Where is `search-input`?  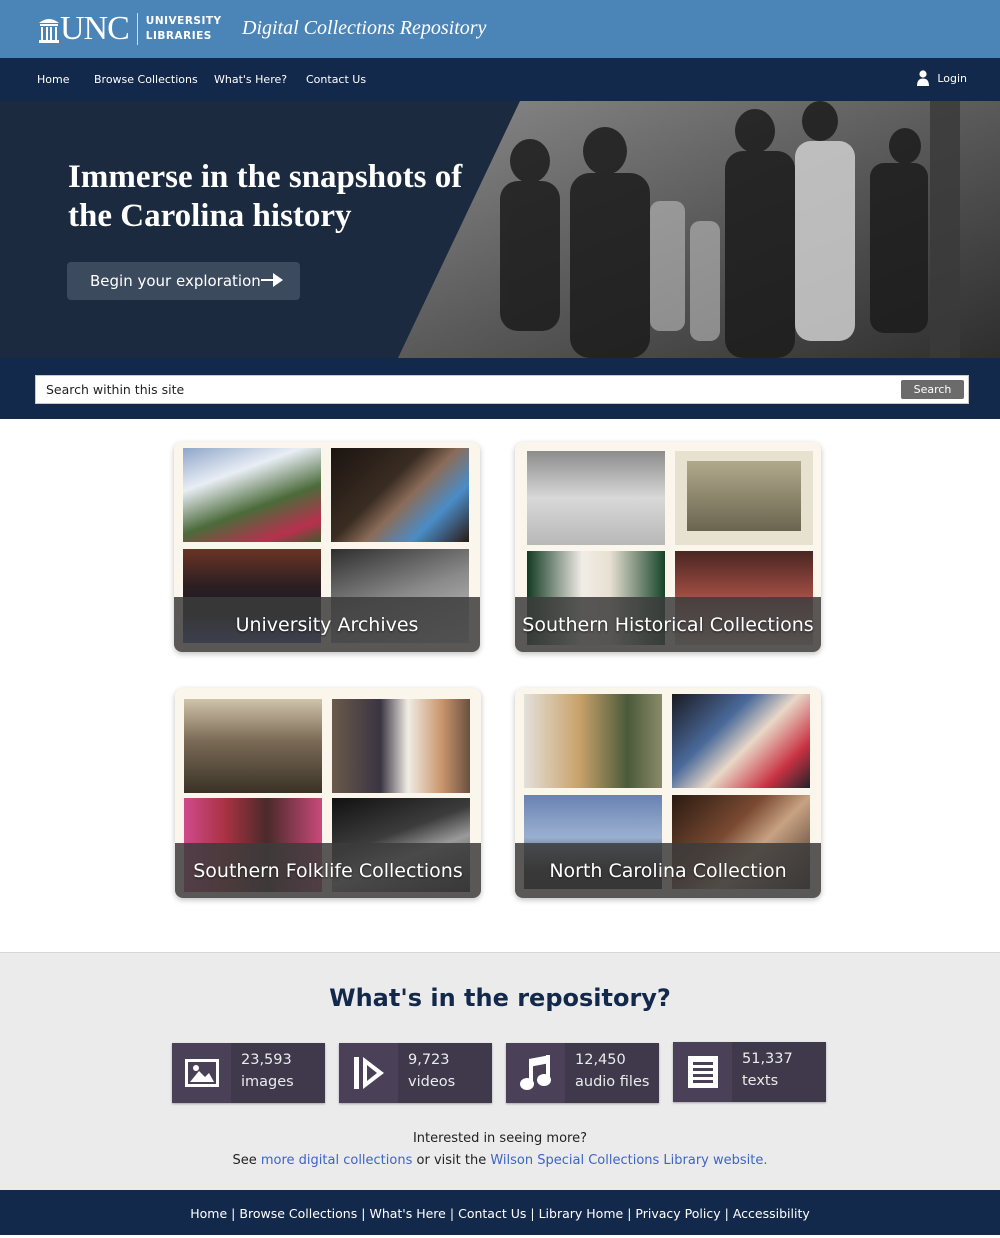 search-input is located at coordinates (466, 389).